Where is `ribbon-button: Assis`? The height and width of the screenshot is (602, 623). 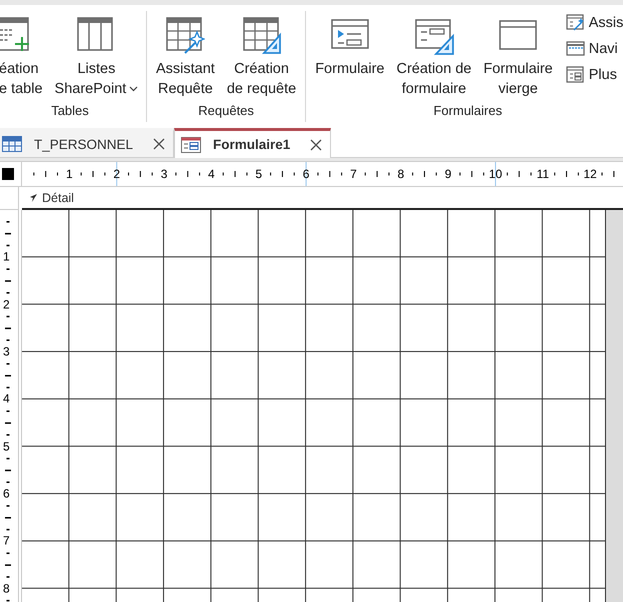 ribbon-button: Assis is located at coordinates (594, 22).